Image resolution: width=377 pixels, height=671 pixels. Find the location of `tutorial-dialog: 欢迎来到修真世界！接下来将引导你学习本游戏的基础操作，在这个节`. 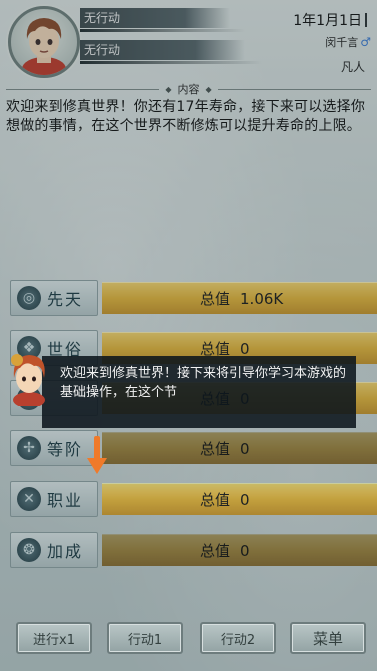

tutorial-dialog: 欢迎来到修真世界！接下来将引导你学习本游戏的基础操作，在这个节 is located at coordinates (199, 392).